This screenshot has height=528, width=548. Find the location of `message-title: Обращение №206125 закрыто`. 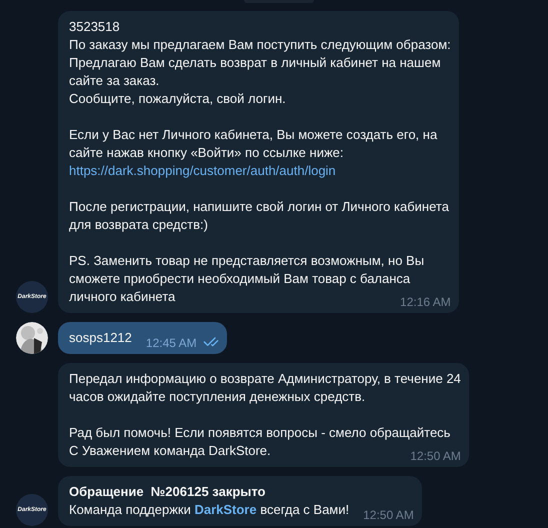

message-title: Обращение №206125 закрыто is located at coordinates (167, 492).